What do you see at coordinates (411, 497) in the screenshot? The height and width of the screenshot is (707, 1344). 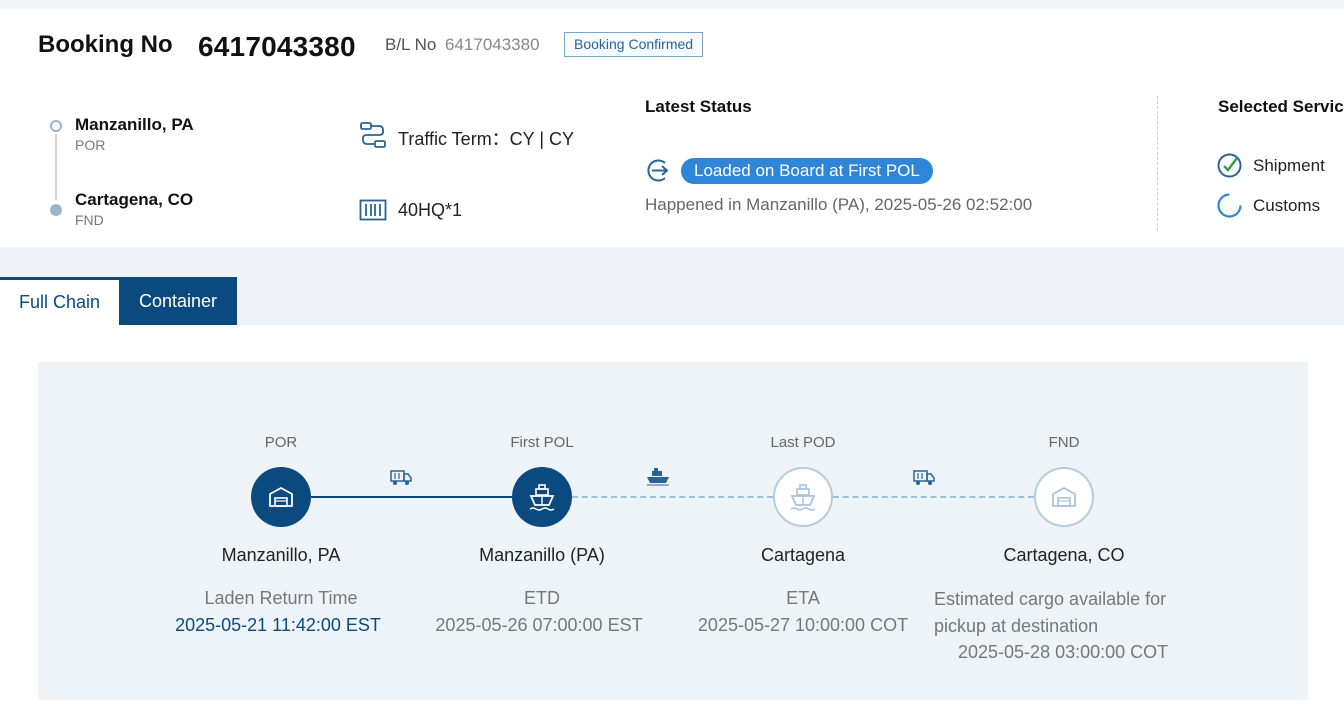 I see `segment-por-pol` at bounding box center [411, 497].